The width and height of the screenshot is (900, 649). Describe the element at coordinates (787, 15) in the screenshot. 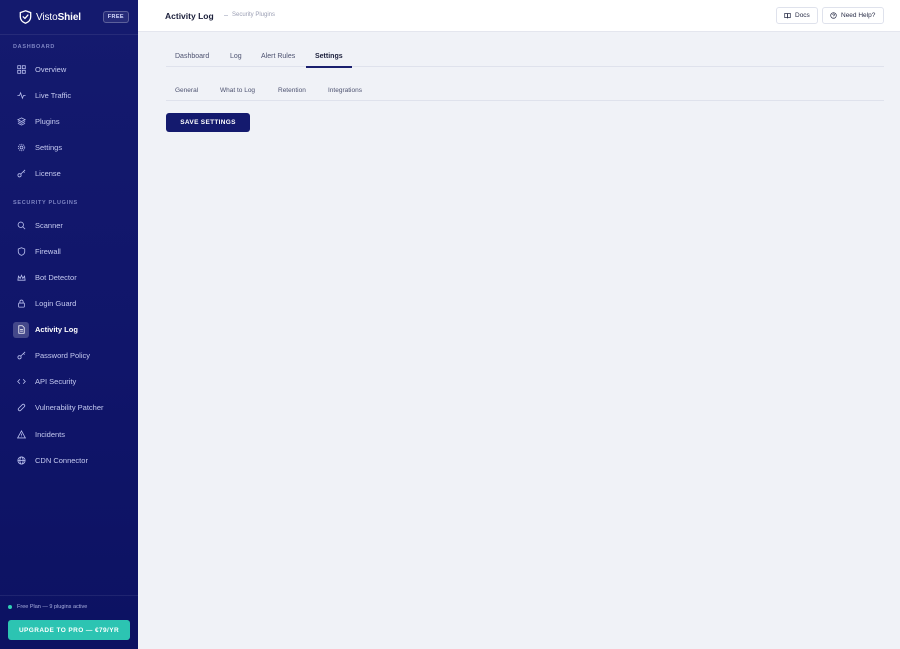

I see `book-icon` at that location.